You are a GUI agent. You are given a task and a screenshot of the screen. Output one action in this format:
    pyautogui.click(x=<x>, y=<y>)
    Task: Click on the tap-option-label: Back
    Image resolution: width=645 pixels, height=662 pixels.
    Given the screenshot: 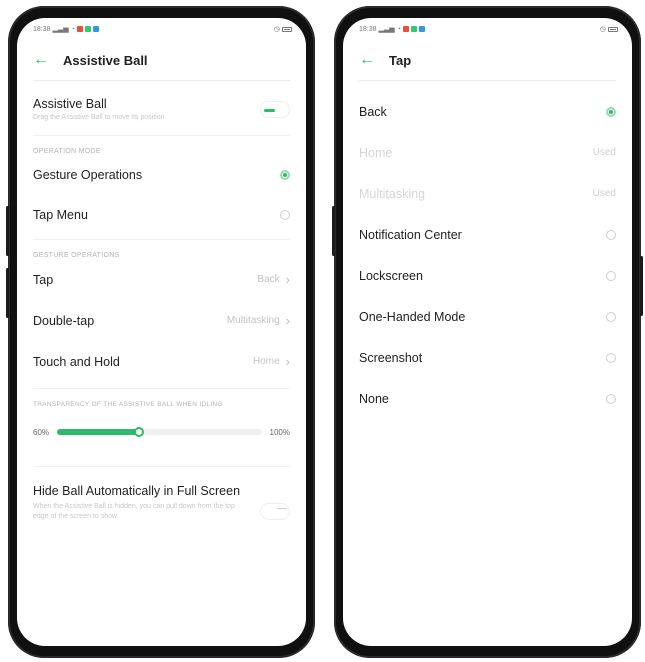 What is the action you would take?
    pyautogui.click(x=373, y=111)
    